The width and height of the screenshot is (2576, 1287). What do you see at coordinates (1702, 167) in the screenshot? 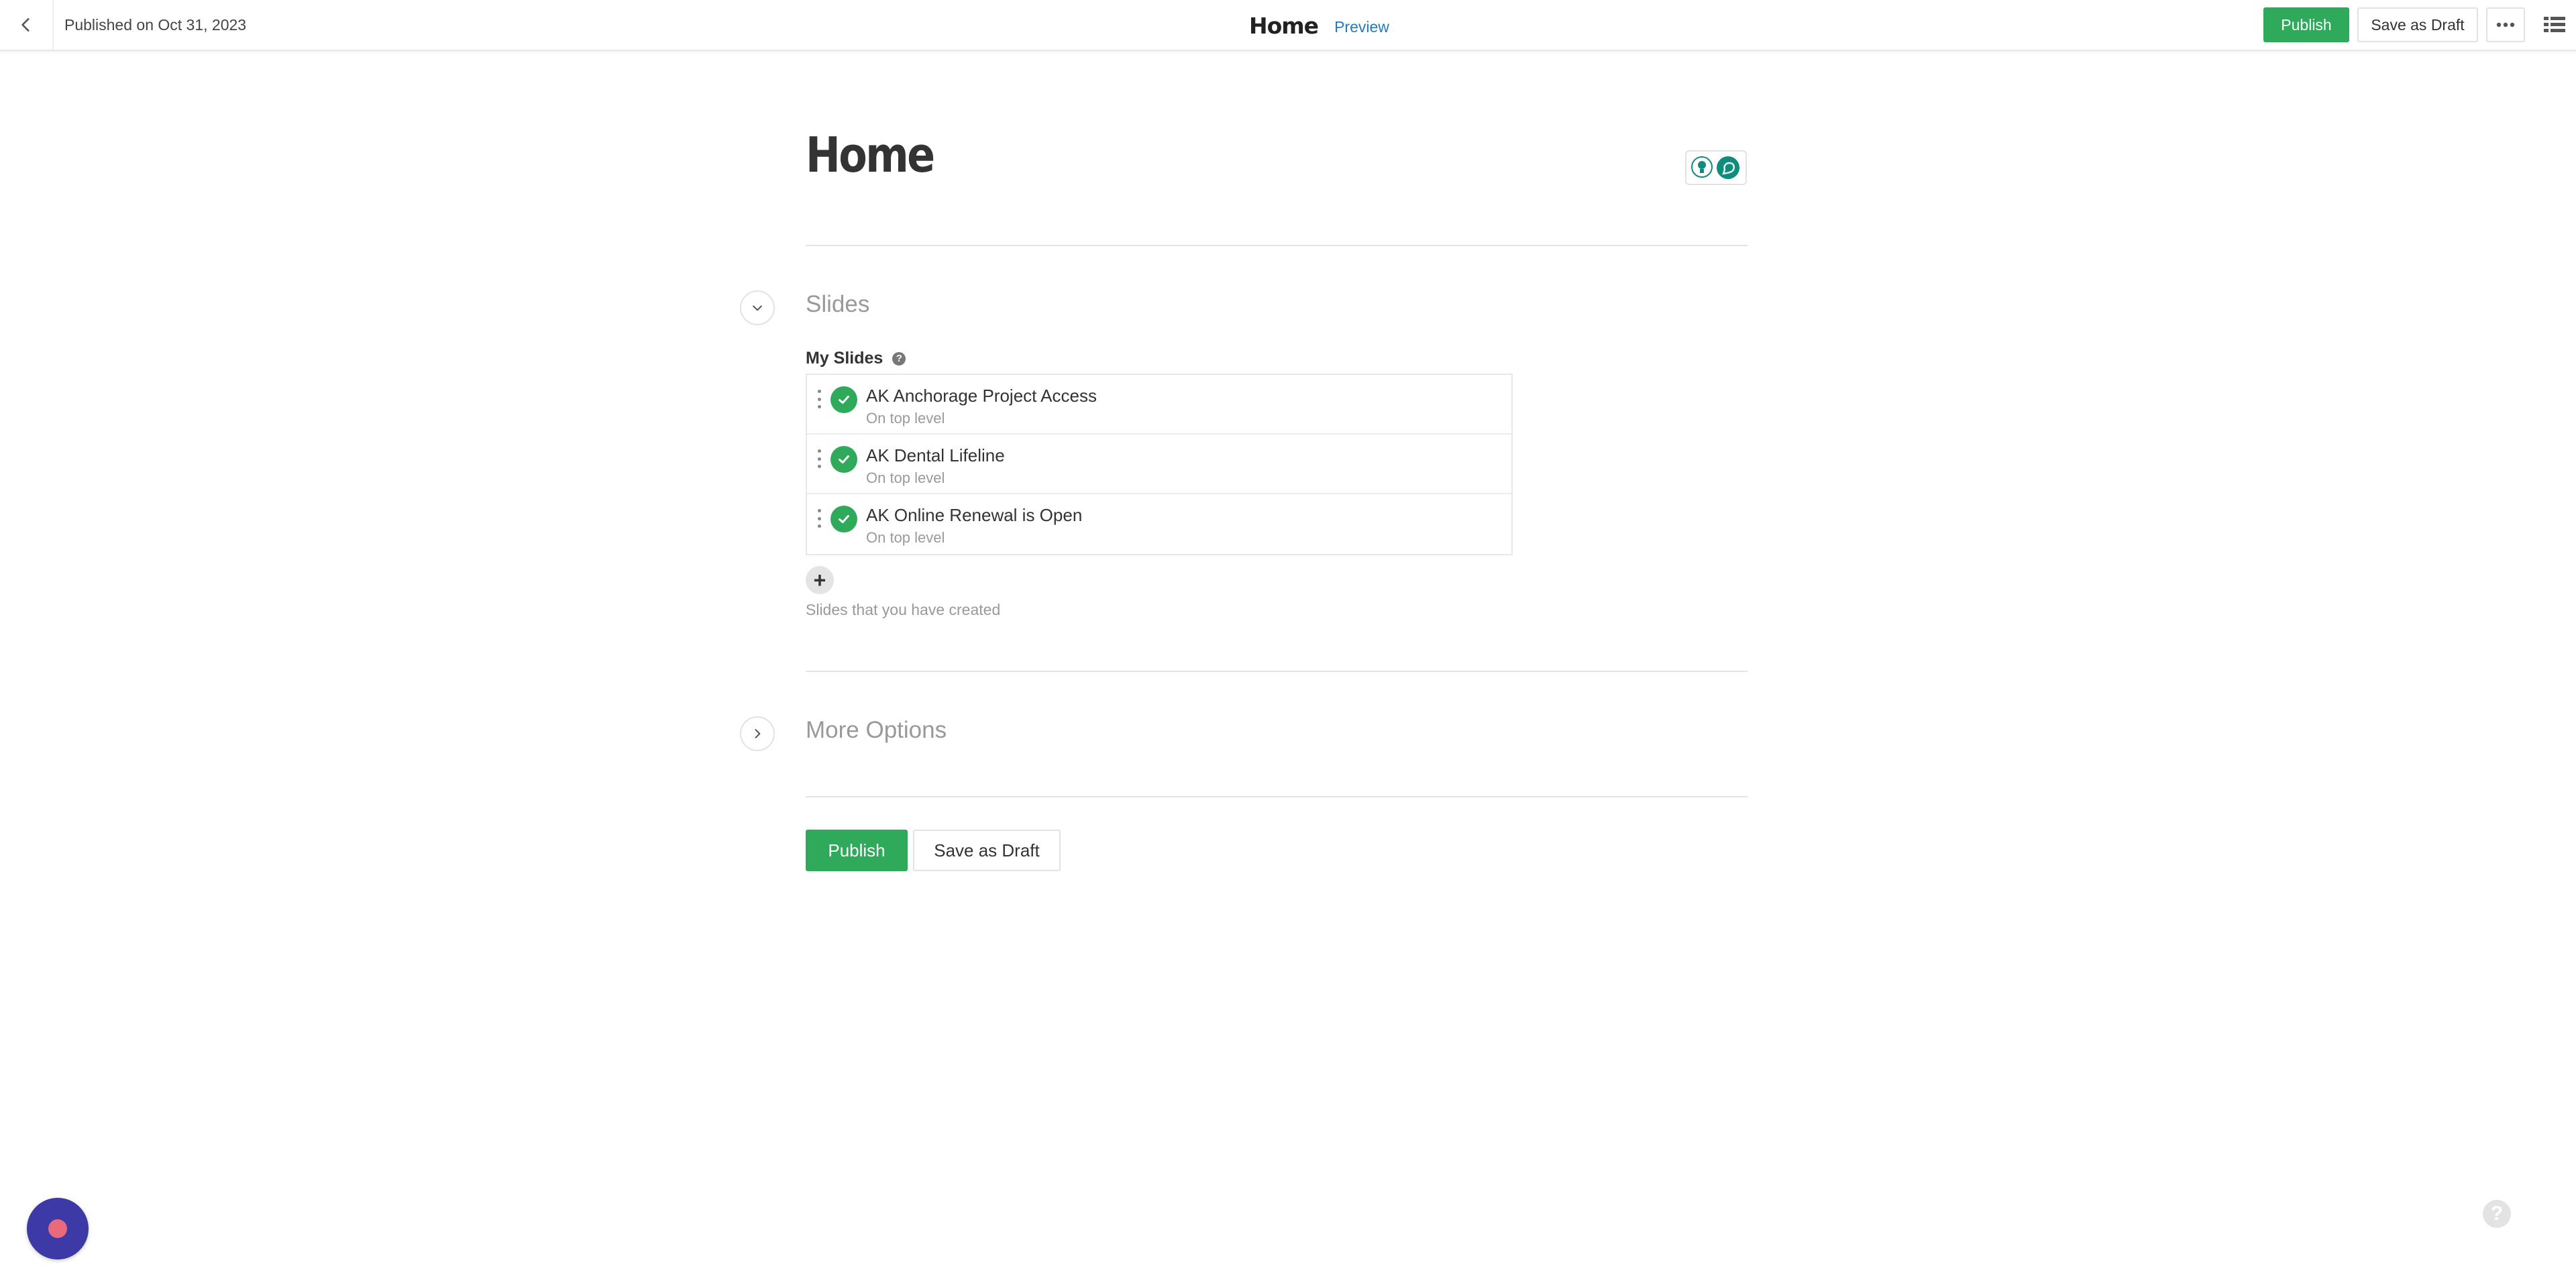
I see `lightbulb-icon` at bounding box center [1702, 167].